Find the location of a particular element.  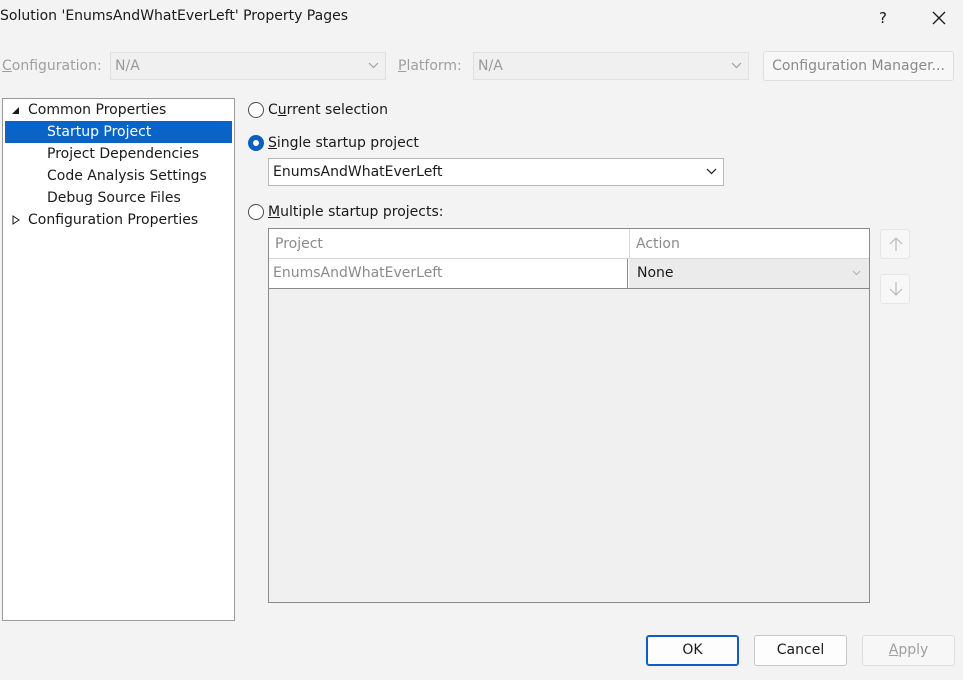

configuration-label: Configuration: is located at coordinates (52, 66).